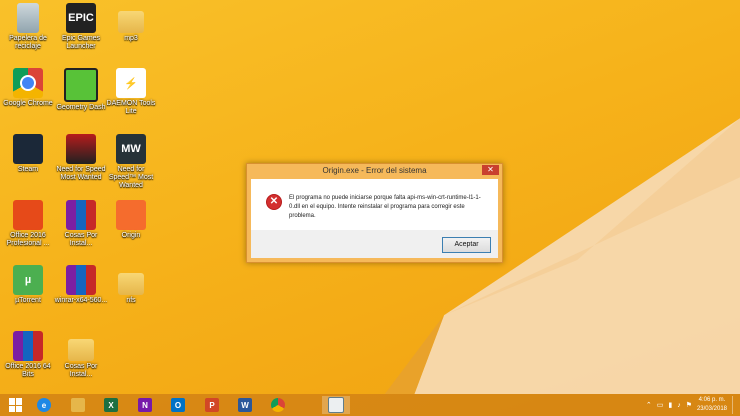 The height and width of the screenshot is (416, 740). I want to click on flag-icon: ⚑, so click(689, 405).